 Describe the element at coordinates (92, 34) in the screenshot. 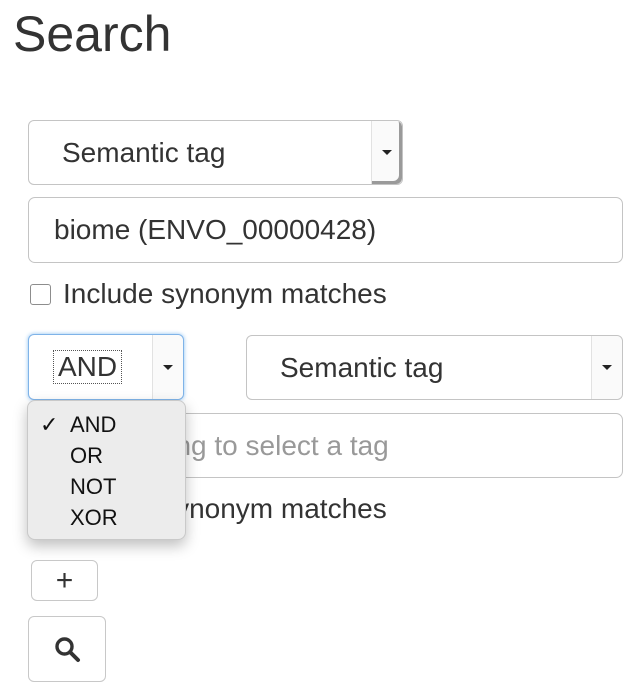

I see `page-title: Search` at that location.